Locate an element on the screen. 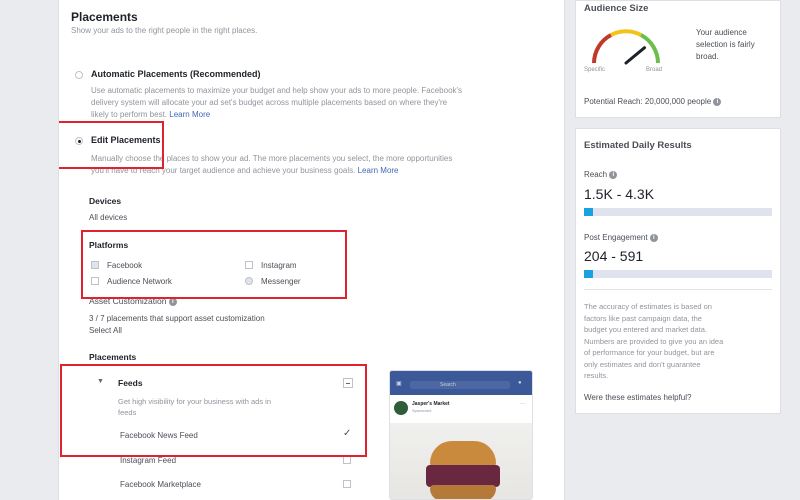 The width and height of the screenshot is (800, 500). audience-gauge is located at coordinates (626, 47).